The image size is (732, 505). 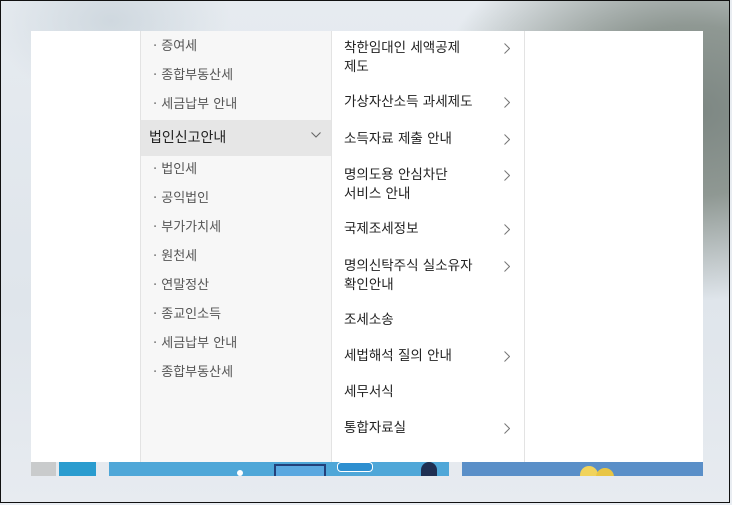 What do you see at coordinates (77, 469) in the screenshot?
I see `banner-thumb-cyan` at bounding box center [77, 469].